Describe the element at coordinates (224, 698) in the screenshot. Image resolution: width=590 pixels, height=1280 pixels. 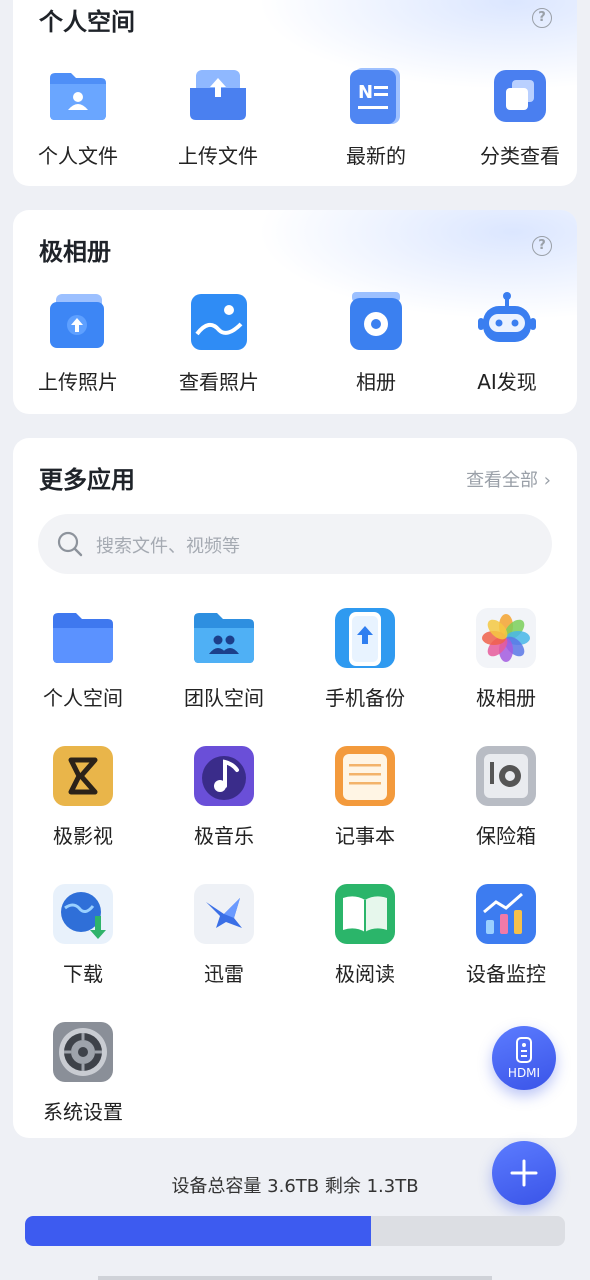
I see `app-label: 团队空间` at that location.